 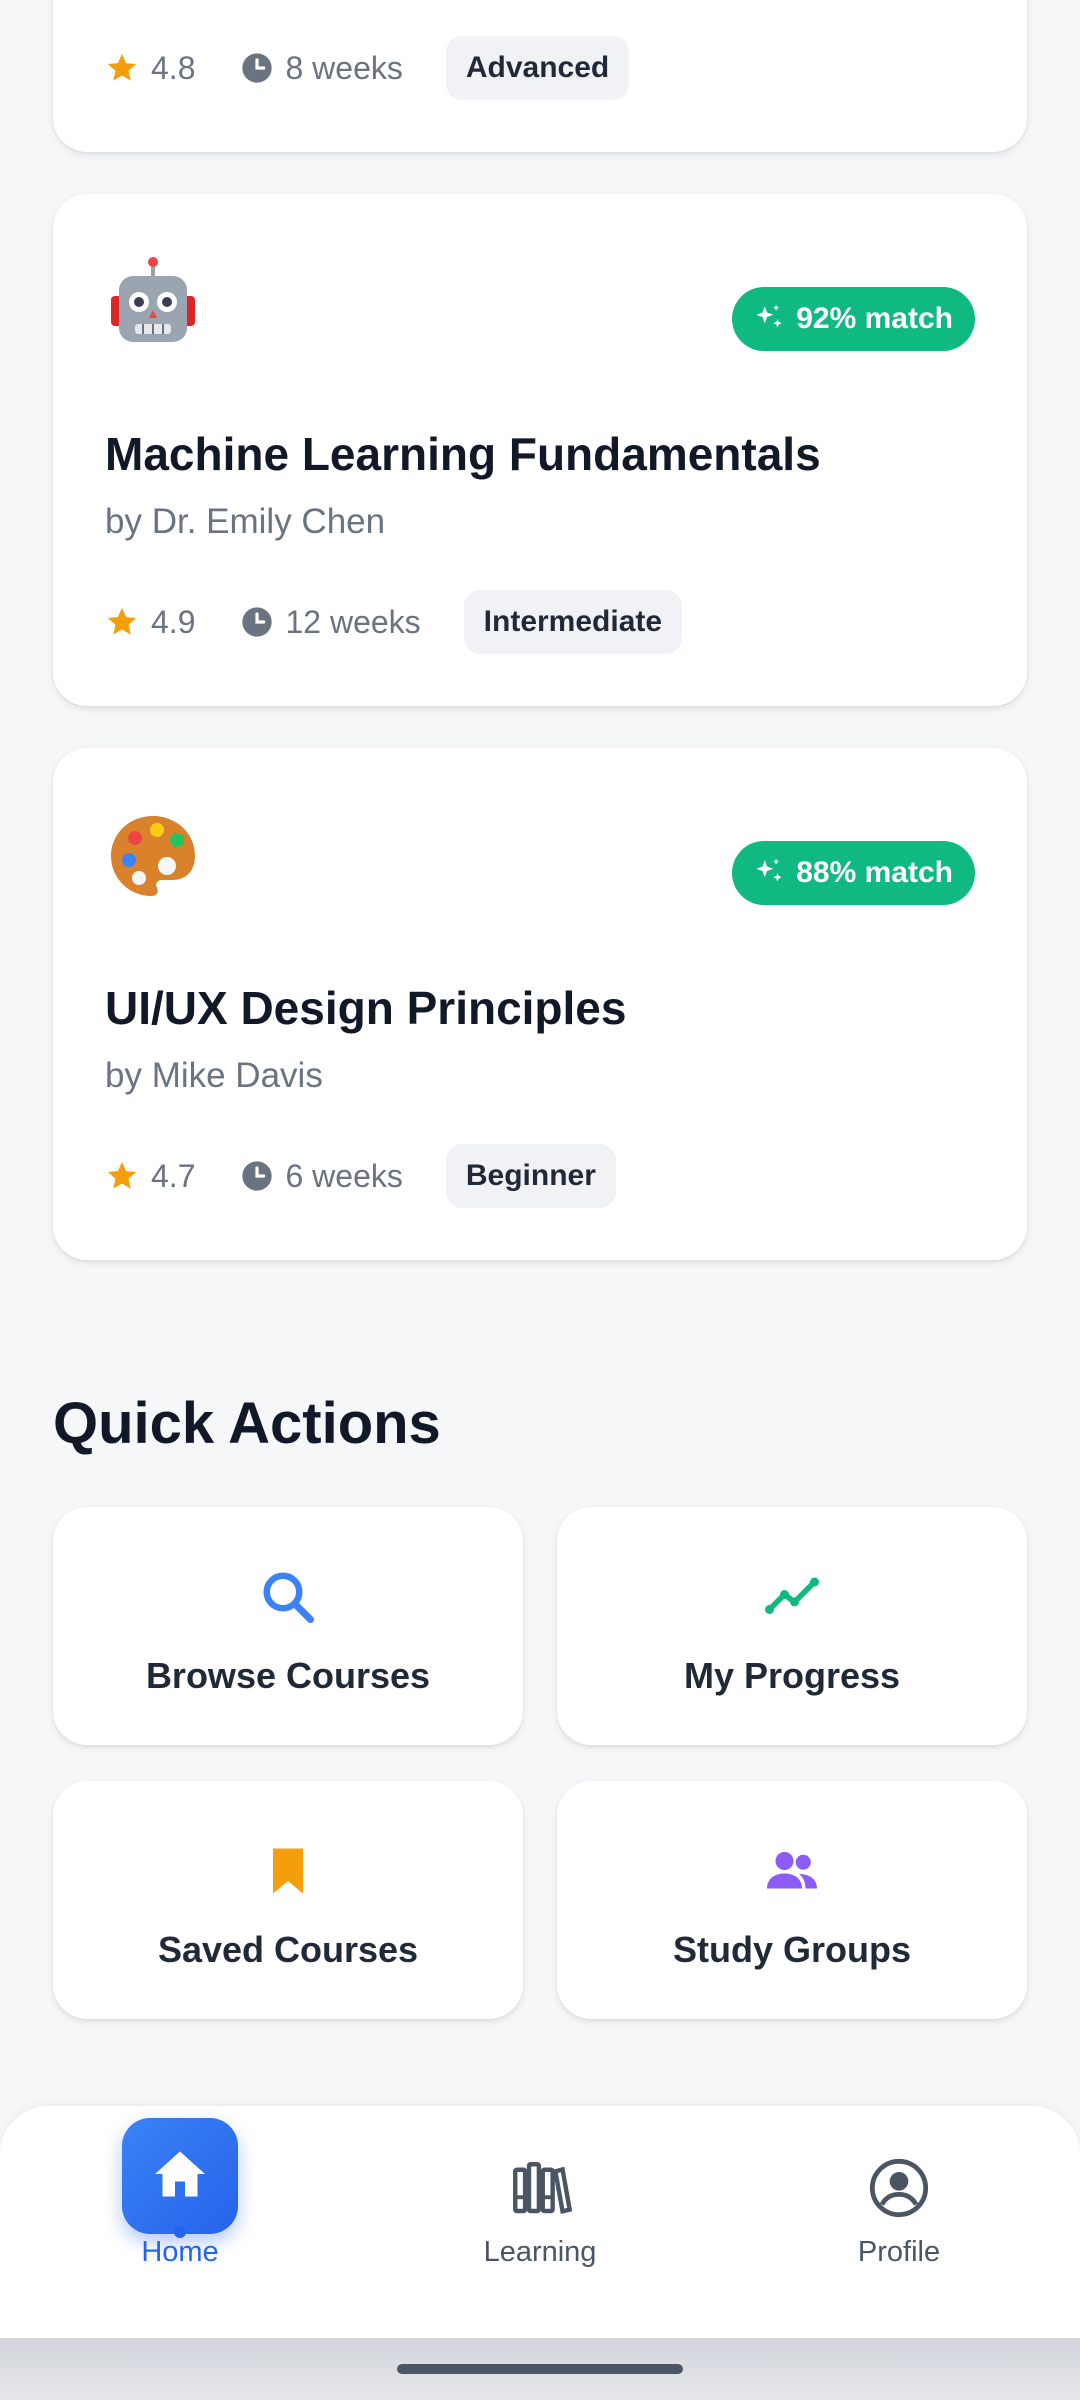 What do you see at coordinates (463, 454) in the screenshot?
I see `course-title: Machine Learning Fundamentals` at bounding box center [463, 454].